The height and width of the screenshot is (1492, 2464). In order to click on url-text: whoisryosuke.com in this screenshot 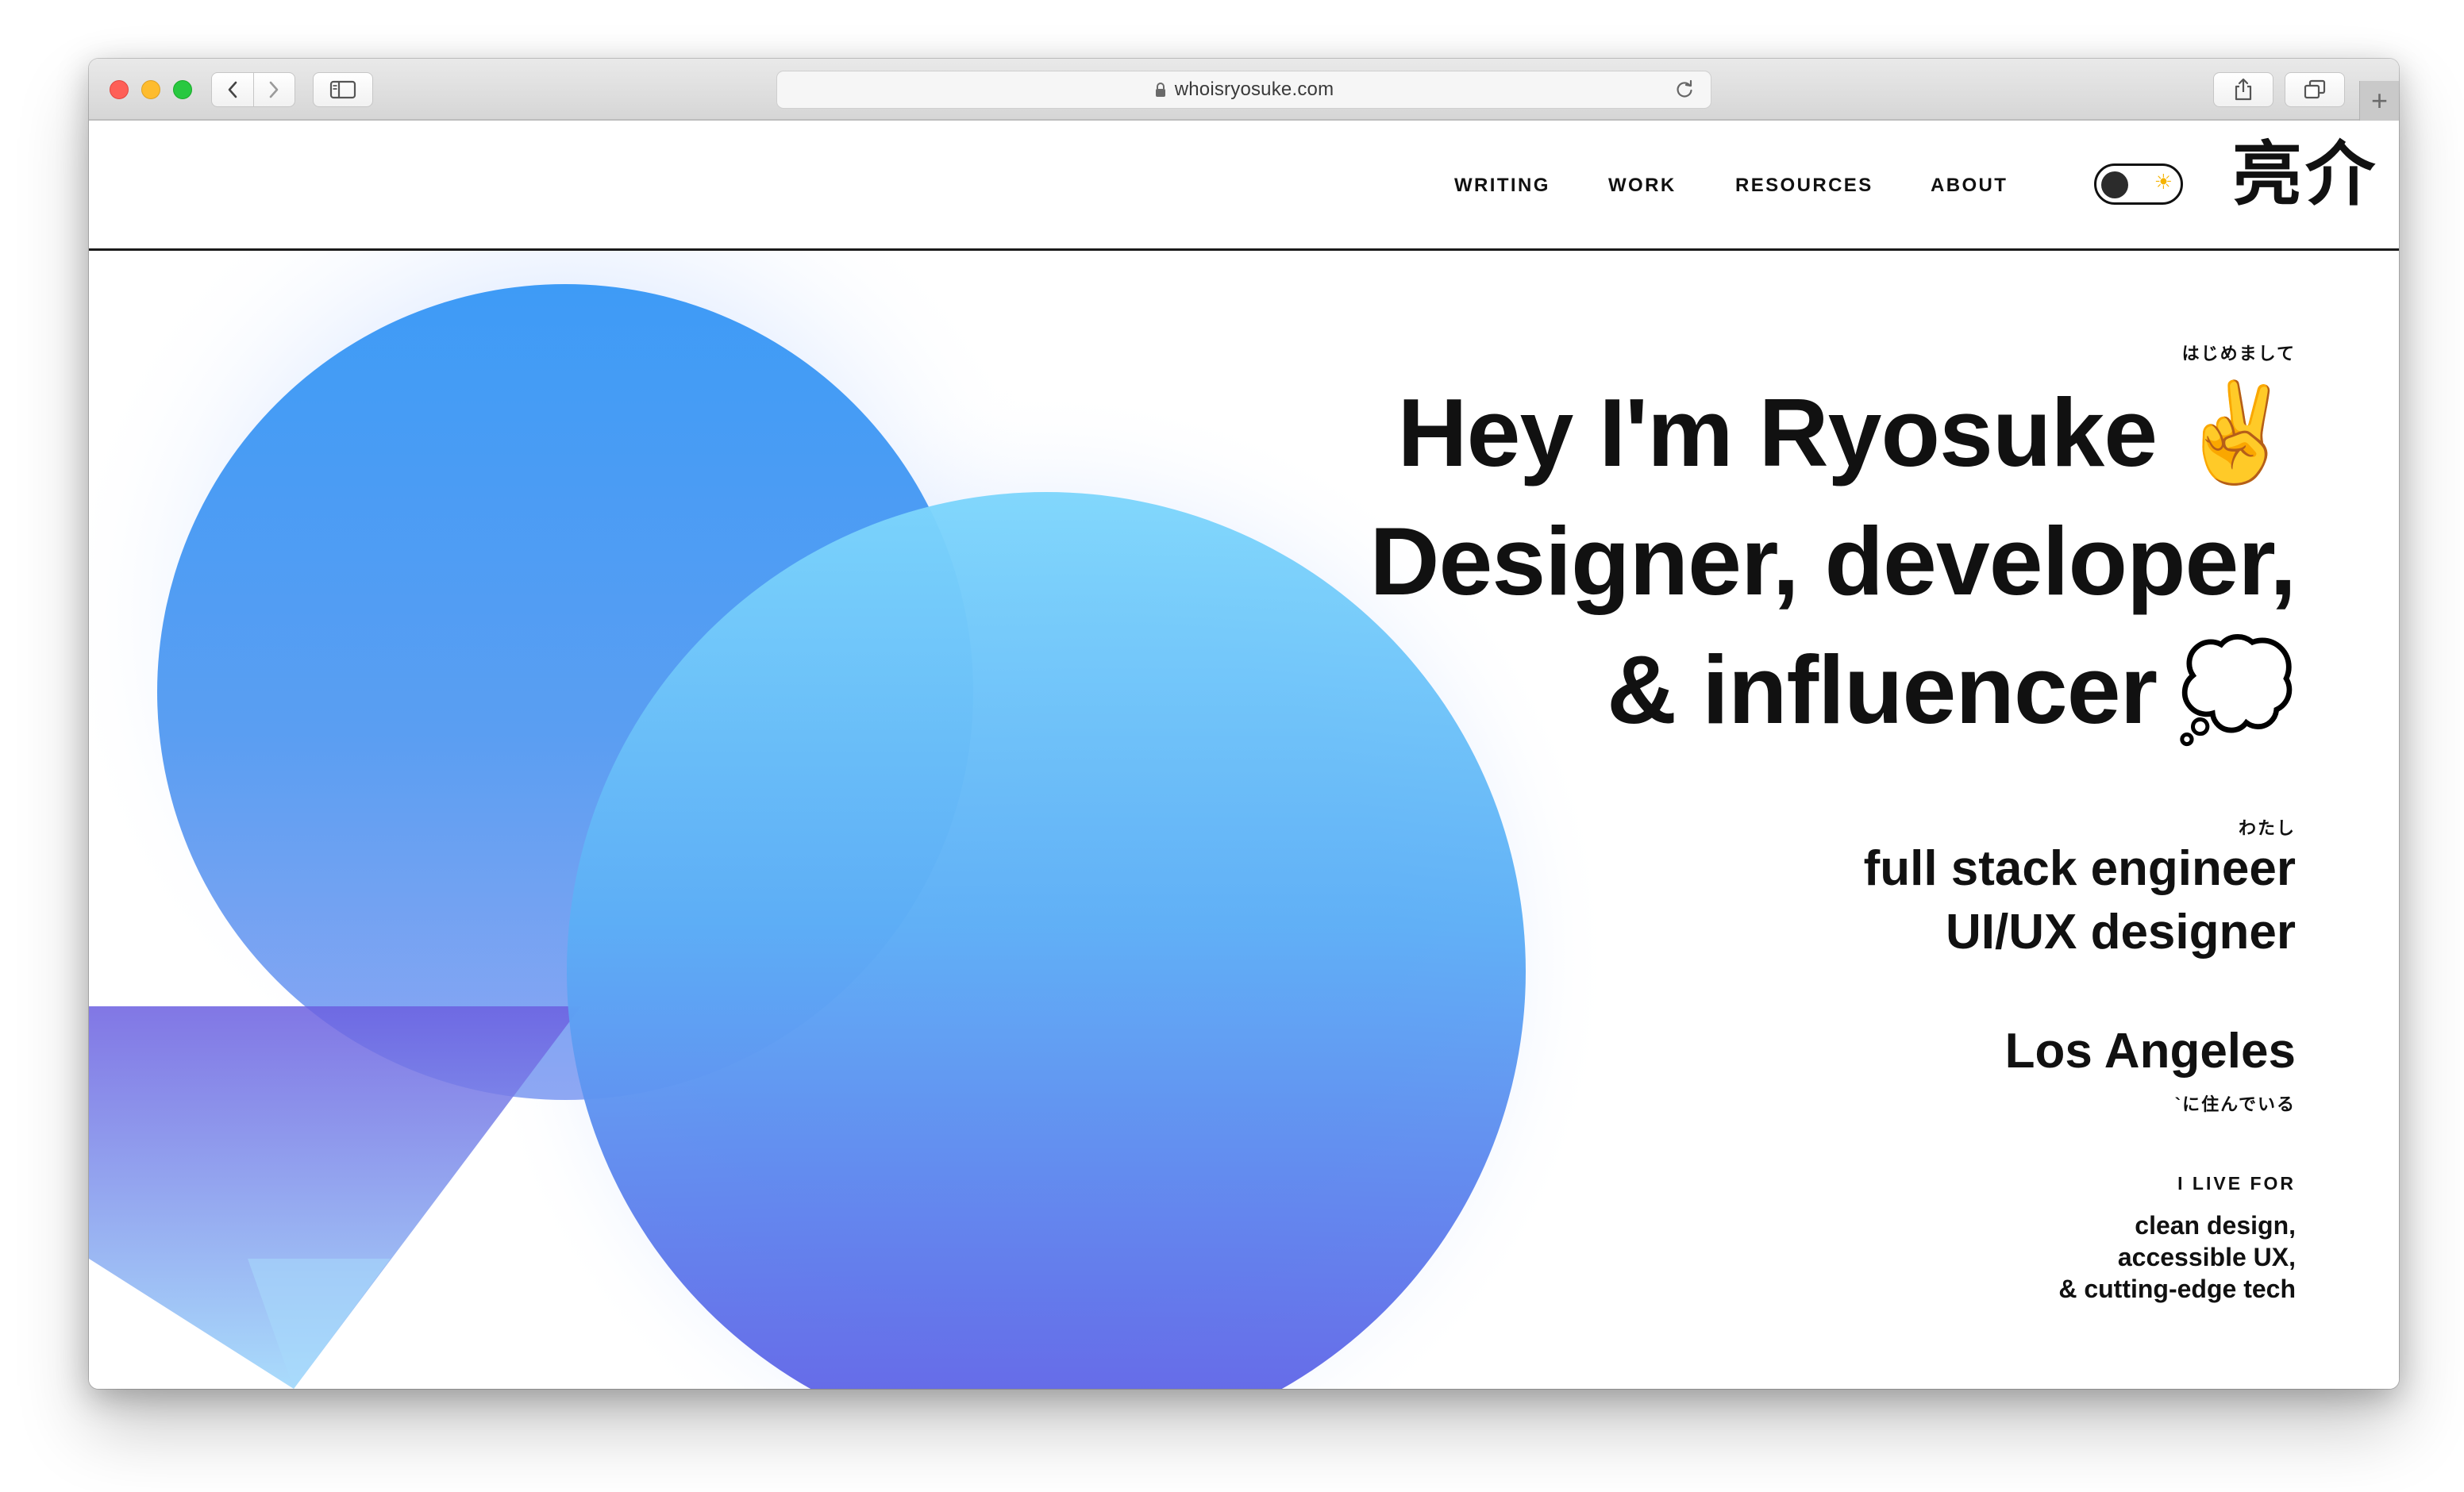, I will do `click(1254, 89)`.